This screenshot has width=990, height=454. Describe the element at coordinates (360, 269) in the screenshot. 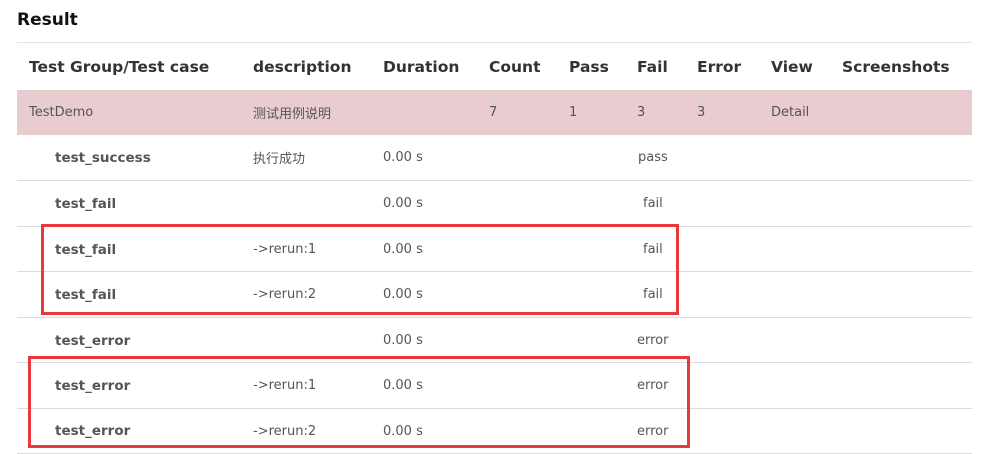

I see `fail-rerun-highlight-box` at that location.